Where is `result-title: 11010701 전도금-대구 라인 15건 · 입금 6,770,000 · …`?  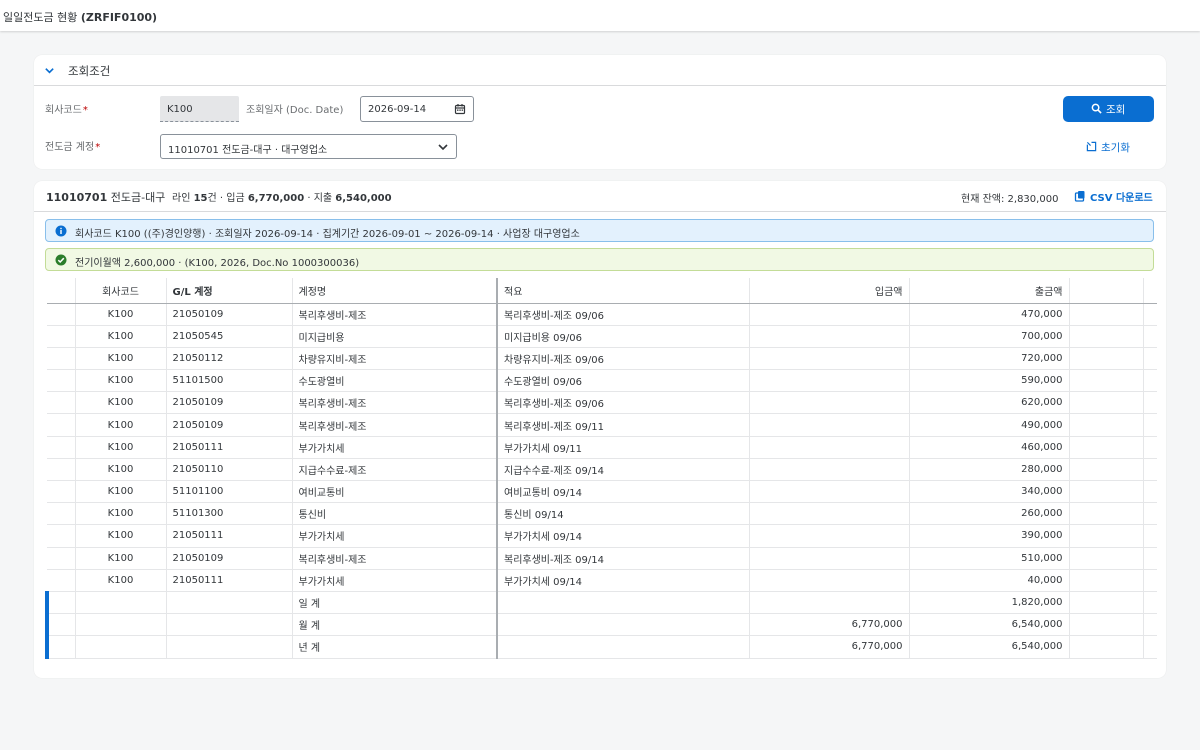 result-title: 11010701 전도금-대구 라인 15건 · 입금 6,770,000 · … is located at coordinates (219, 197).